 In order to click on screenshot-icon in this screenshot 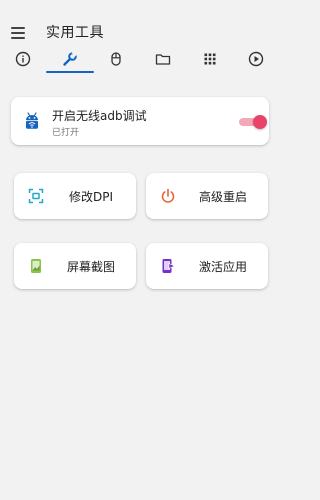, I will do `click(36, 266)`.